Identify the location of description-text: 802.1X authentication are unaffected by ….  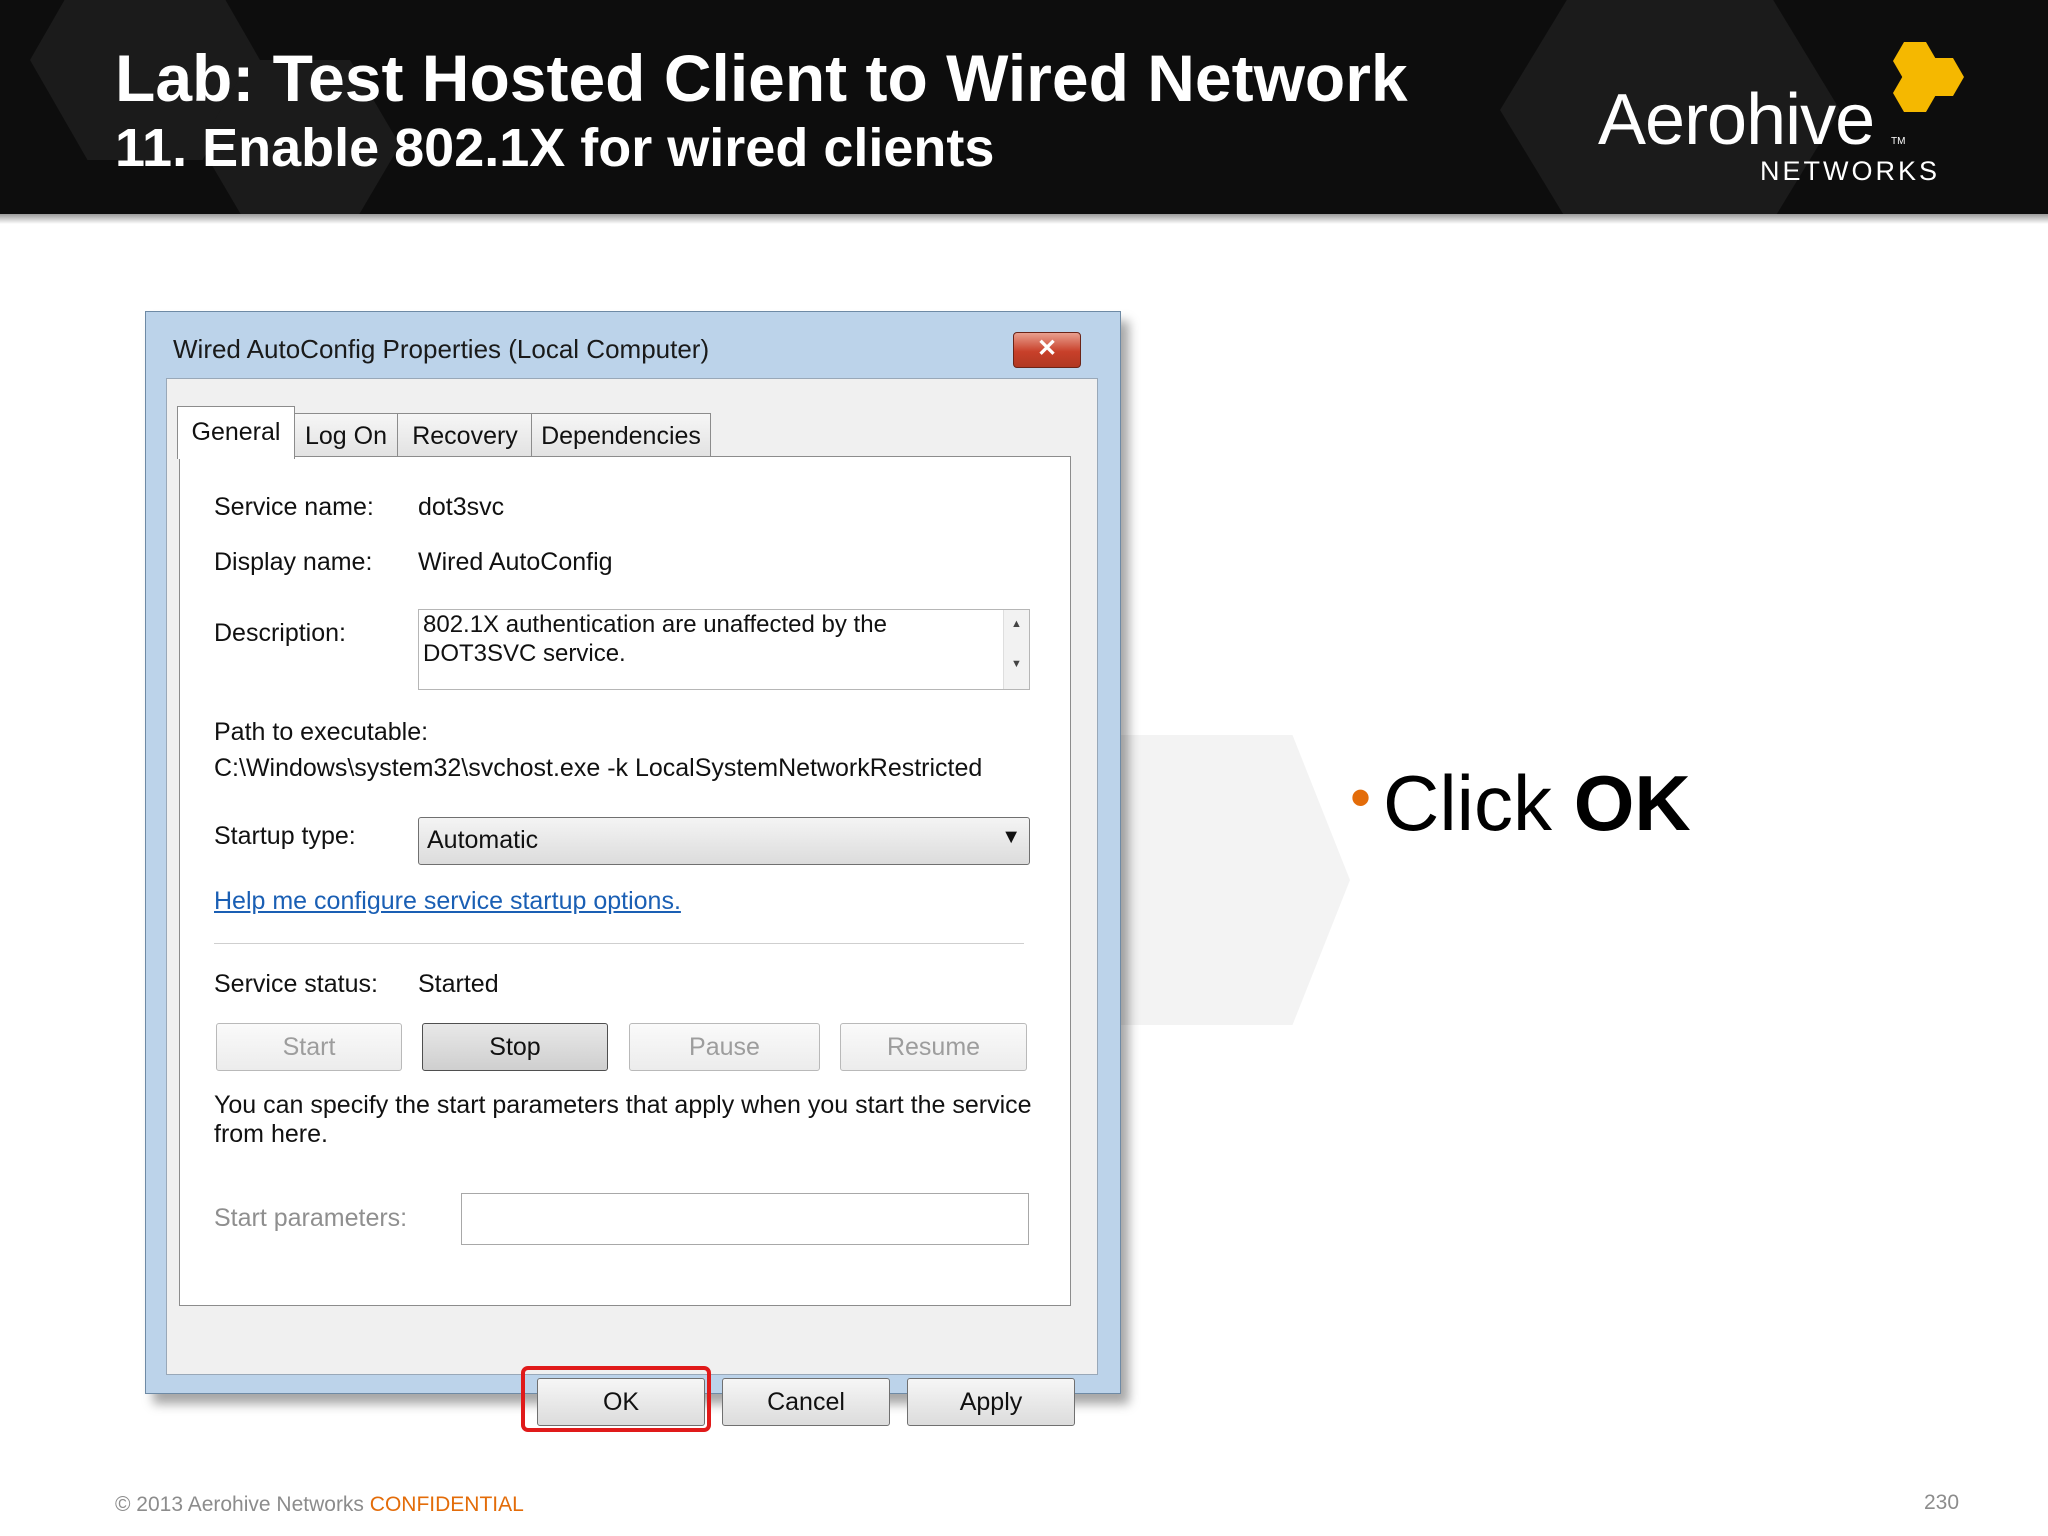
(655, 639).